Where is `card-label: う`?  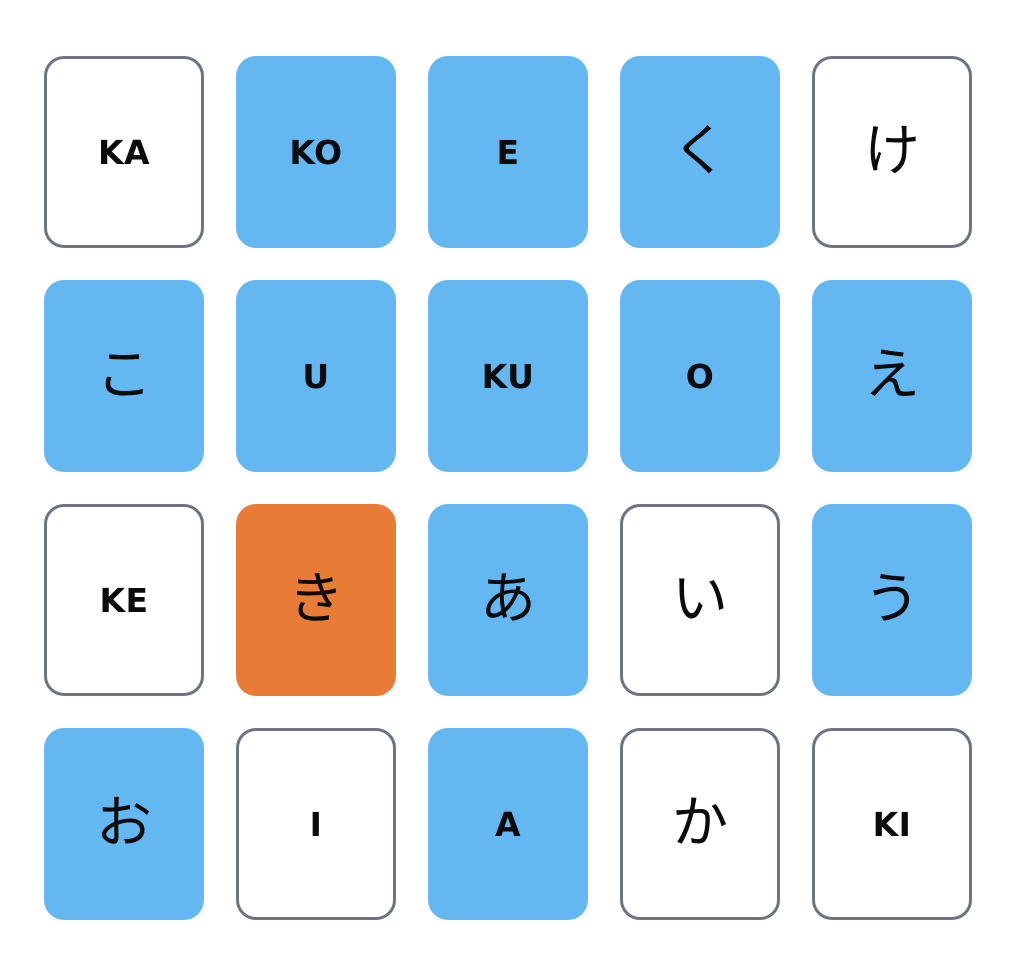
card-label: う is located at coordinates (892, 599).